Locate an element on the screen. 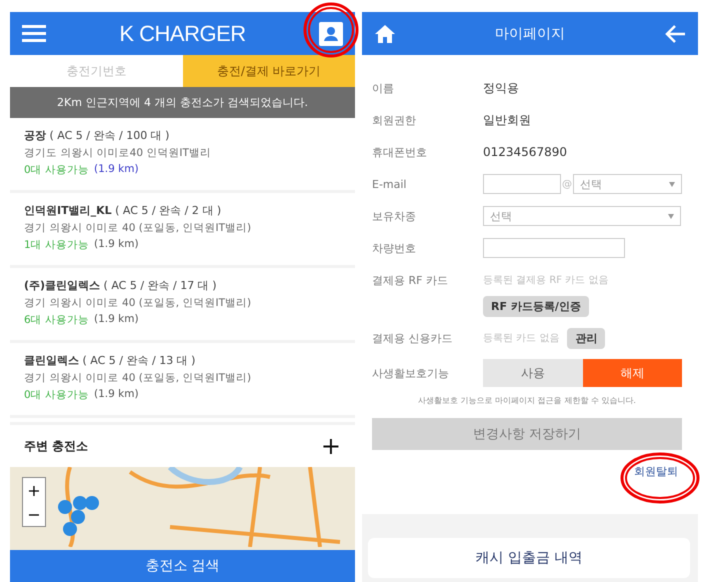  field-label: 결제용 RF 카드 is located at coordinates (410, 280).